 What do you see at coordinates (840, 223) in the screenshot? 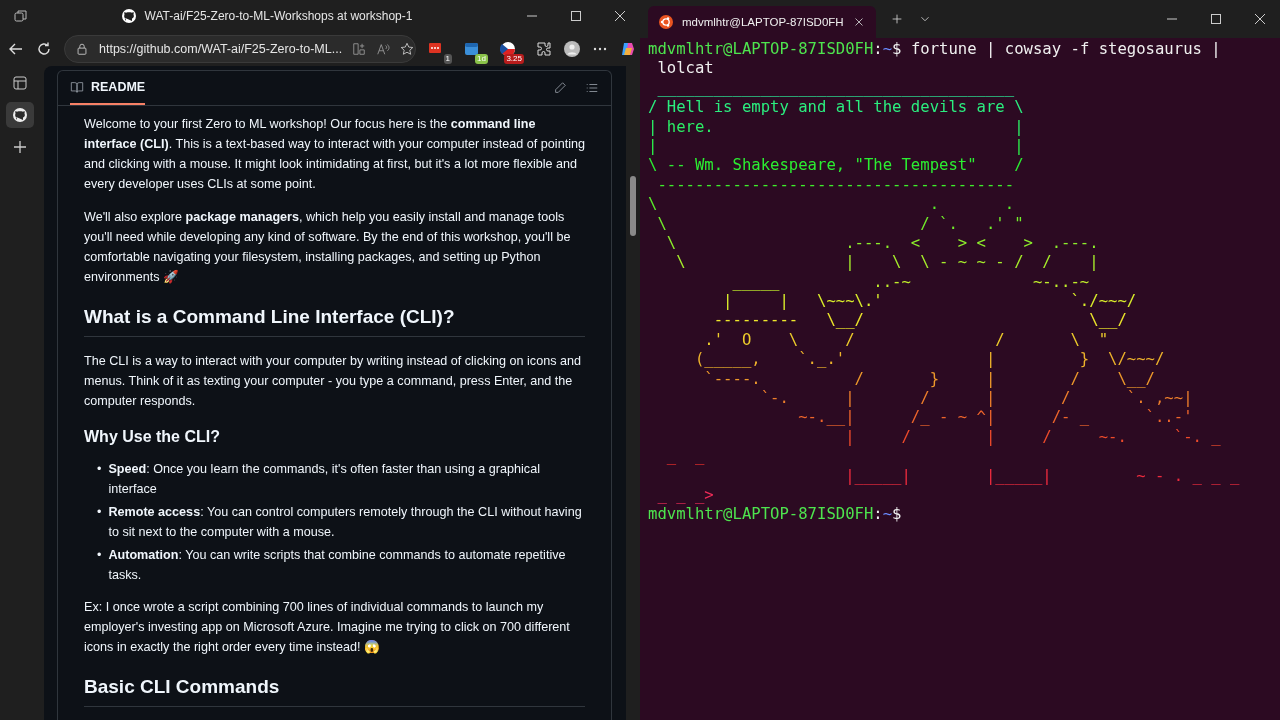
I see `ascii-art-line: \ / `. .' "` at bounding box center [840, 223].